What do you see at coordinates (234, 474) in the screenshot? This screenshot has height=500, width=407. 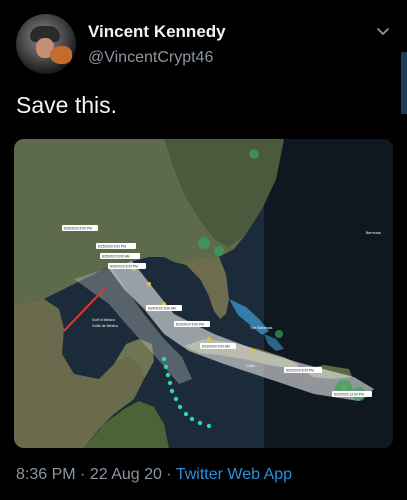 I see `tweet-source-link: Twitter Web App` at bounding box center [234, 474].